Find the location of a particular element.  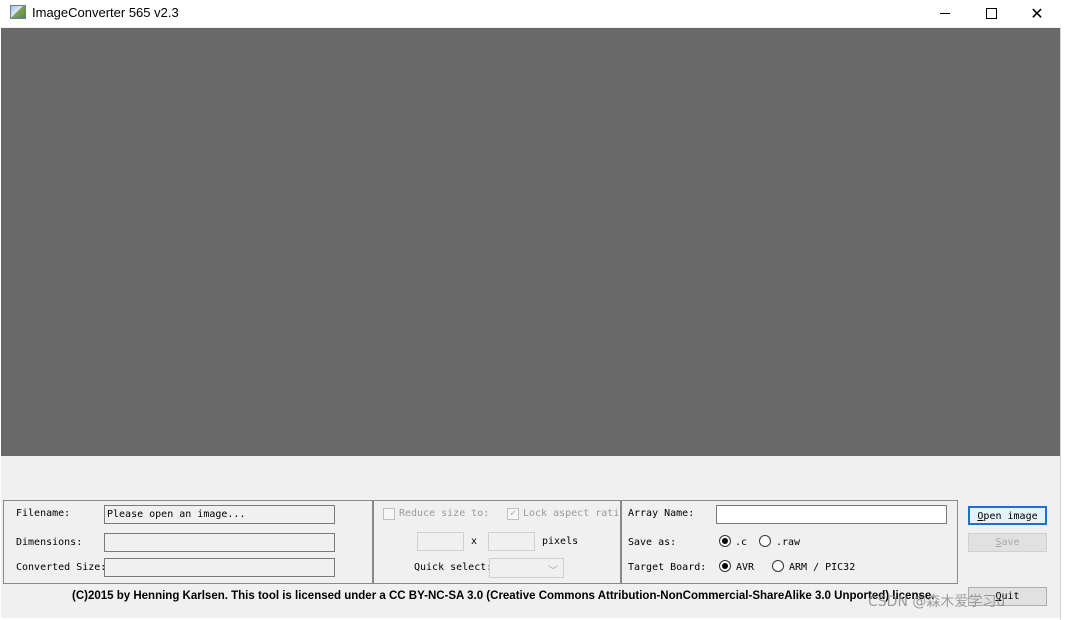

filename-label: Filename: is located at coordinates (43, 513).